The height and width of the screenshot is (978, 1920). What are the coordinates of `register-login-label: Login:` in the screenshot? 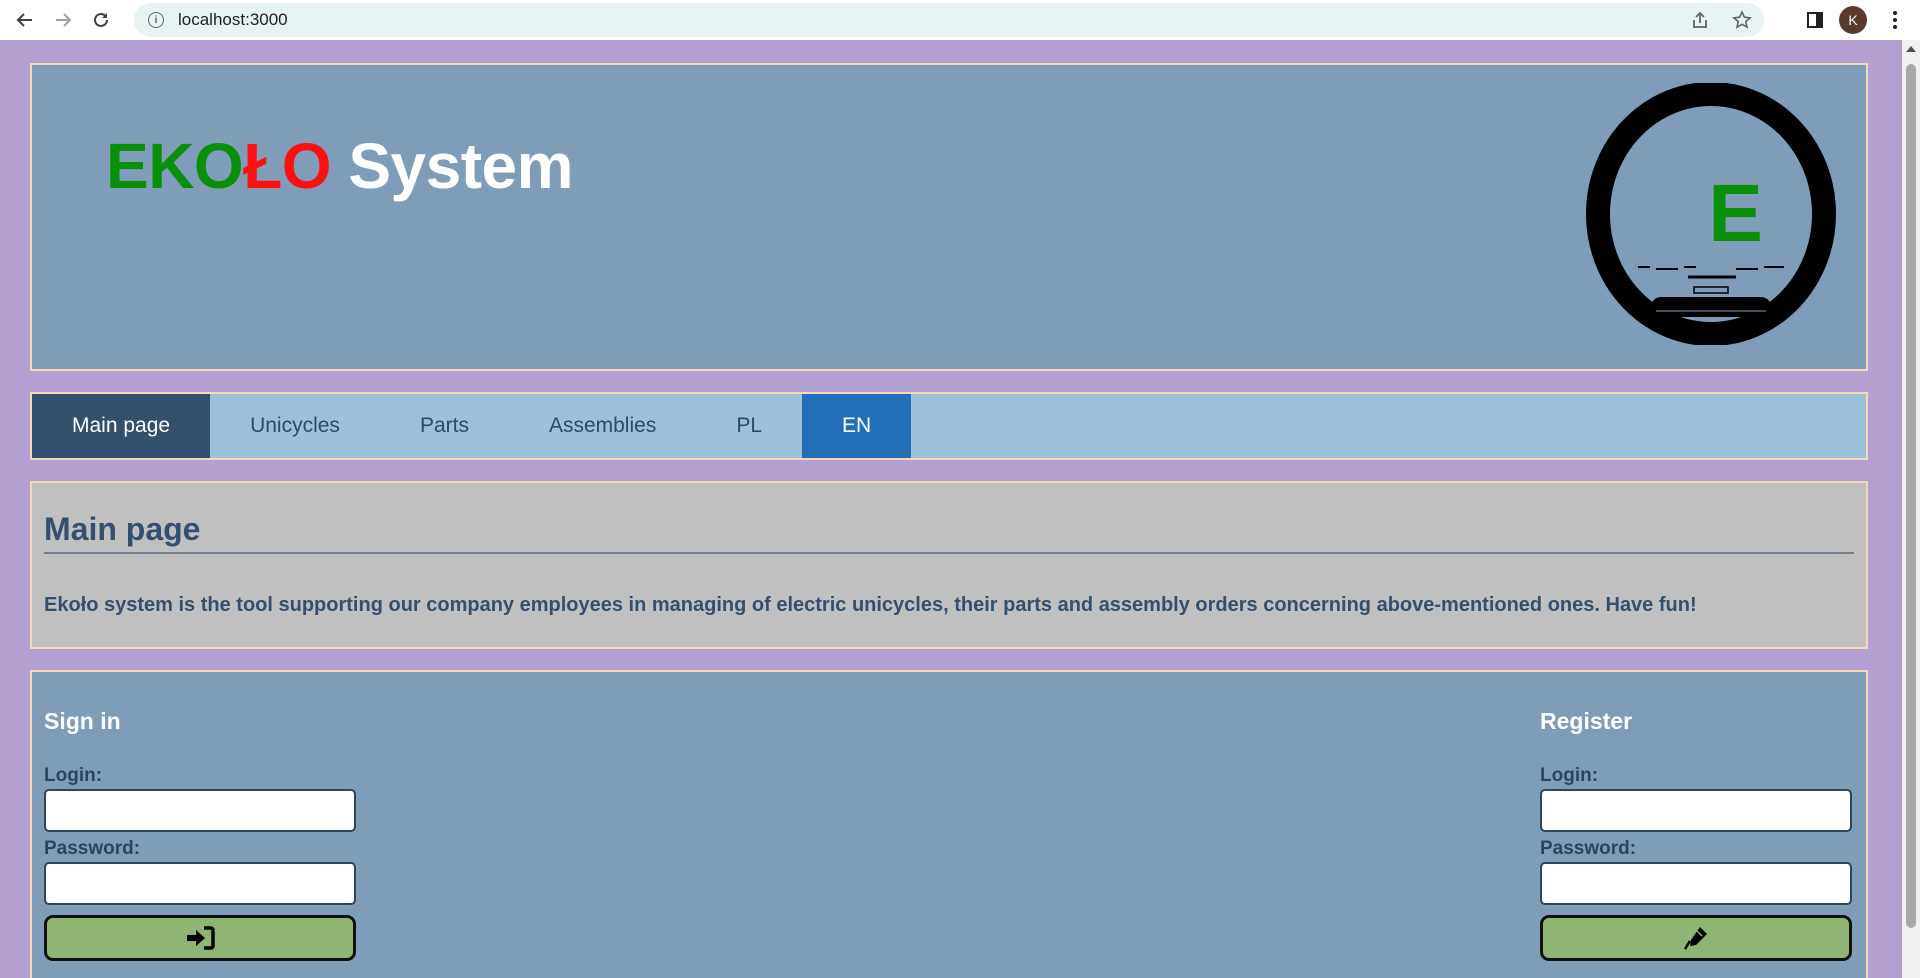 It's located at (1569, 775).